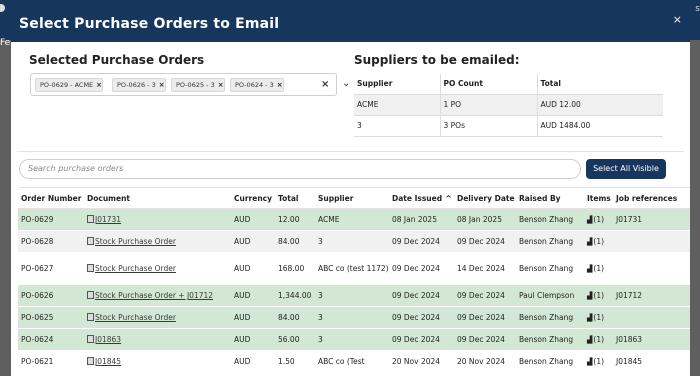 This screenshot has height=376, width=700. I want to click on select-all-visible-button: Select All Visible, so click(626, 169).